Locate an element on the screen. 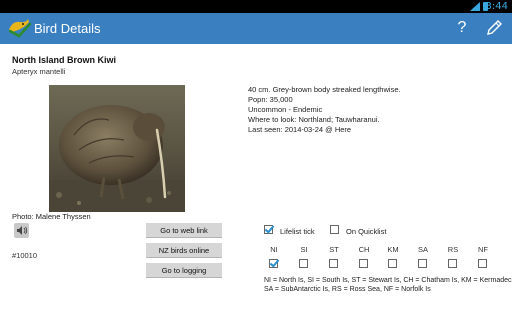  bird-logo-icon is located at coordinates (19, 28).